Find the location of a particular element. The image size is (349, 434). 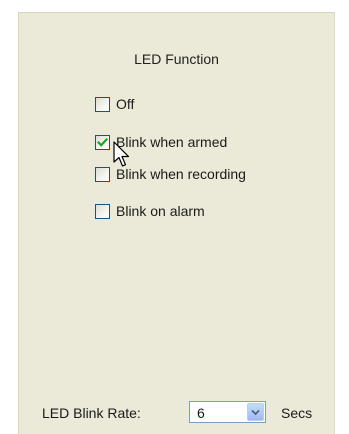

dropdown-button is located at coordinates (255, 412).